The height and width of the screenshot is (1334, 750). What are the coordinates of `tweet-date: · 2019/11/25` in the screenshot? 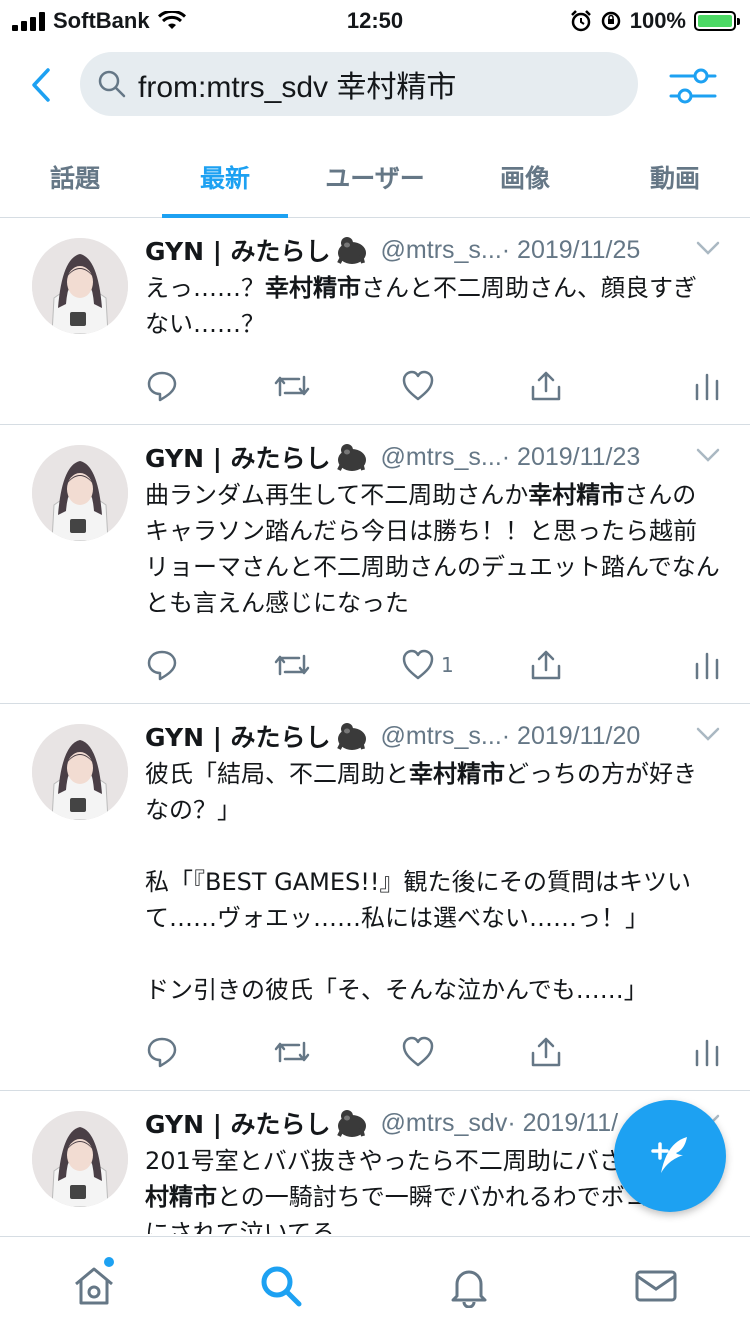 It's located at (571, 249).